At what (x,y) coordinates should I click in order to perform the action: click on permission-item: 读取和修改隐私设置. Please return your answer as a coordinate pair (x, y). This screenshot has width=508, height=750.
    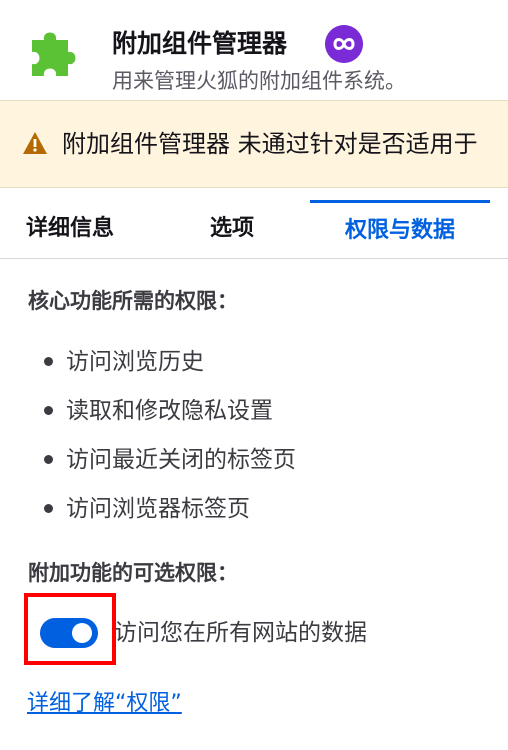
    Looking at the image, I should click on (254, 415).